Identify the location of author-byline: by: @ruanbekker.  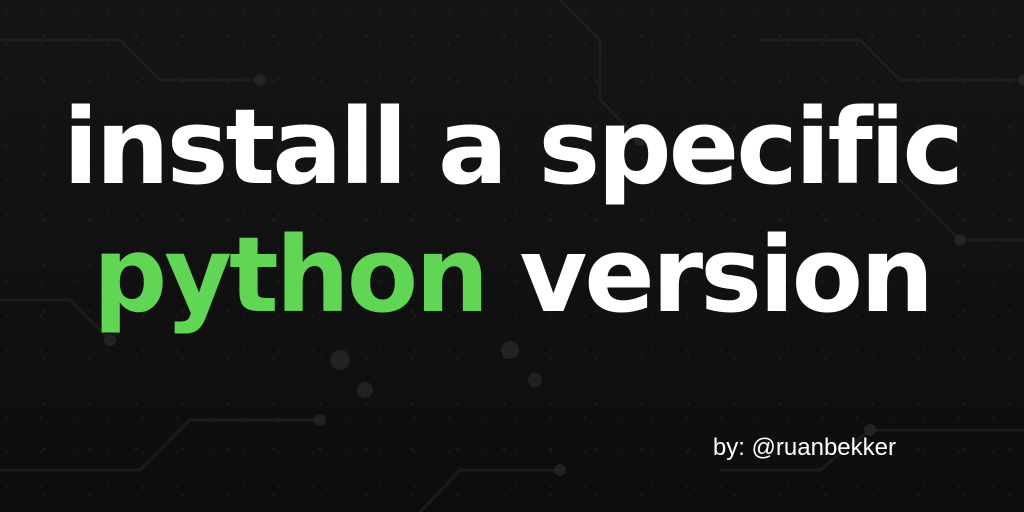
(804, 447).